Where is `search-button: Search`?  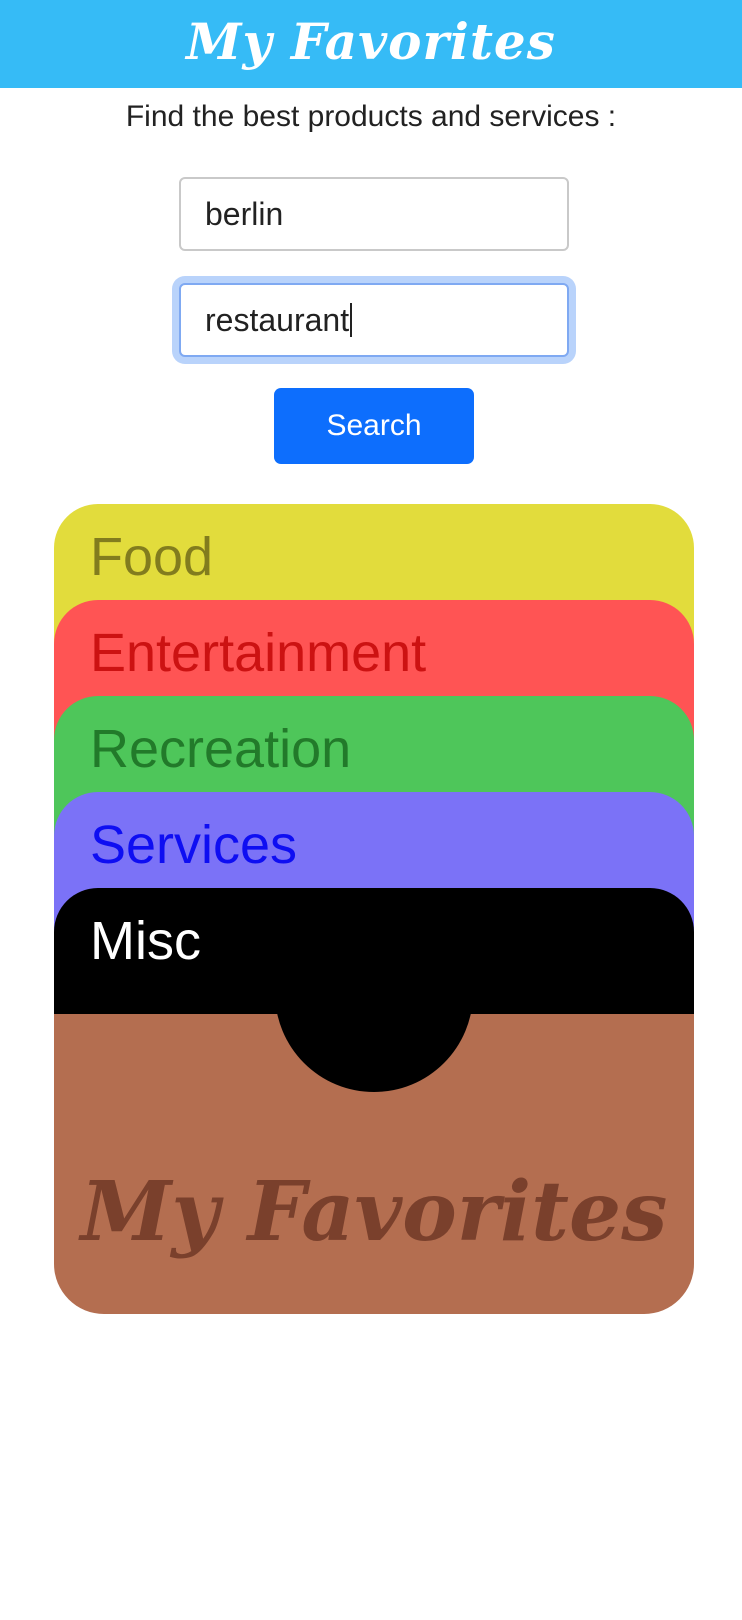
search-button: Search is located at coordinates (374, 426).